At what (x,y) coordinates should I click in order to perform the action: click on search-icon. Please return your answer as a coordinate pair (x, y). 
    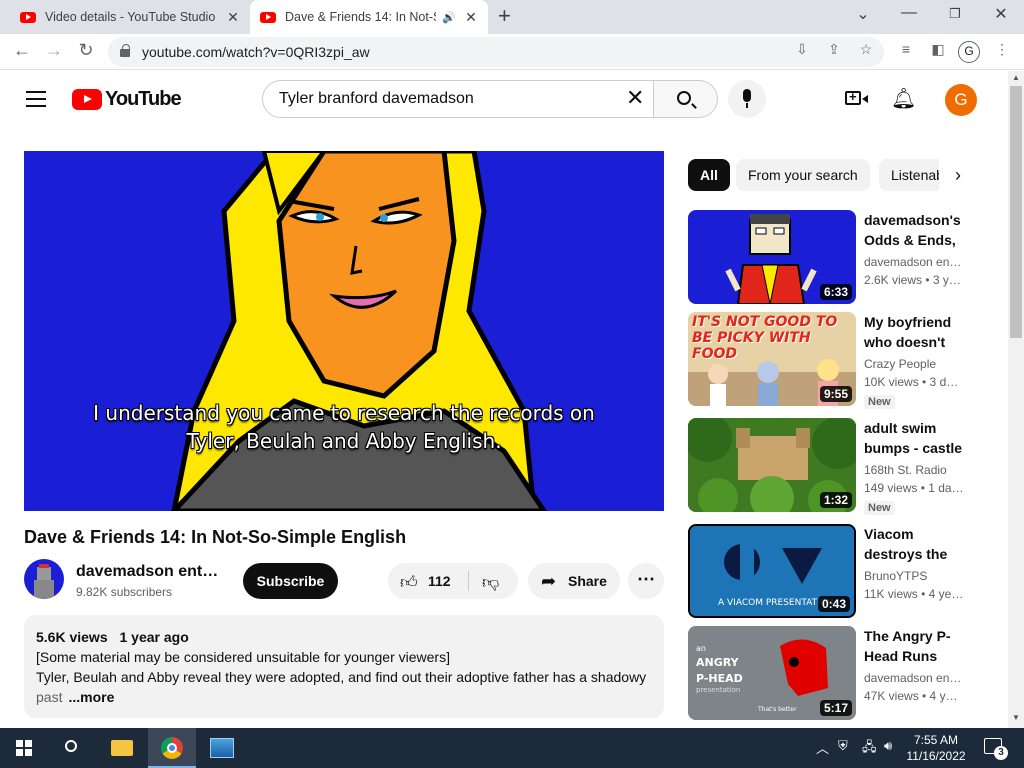
    Looking at the image, I should click on (71, 746).